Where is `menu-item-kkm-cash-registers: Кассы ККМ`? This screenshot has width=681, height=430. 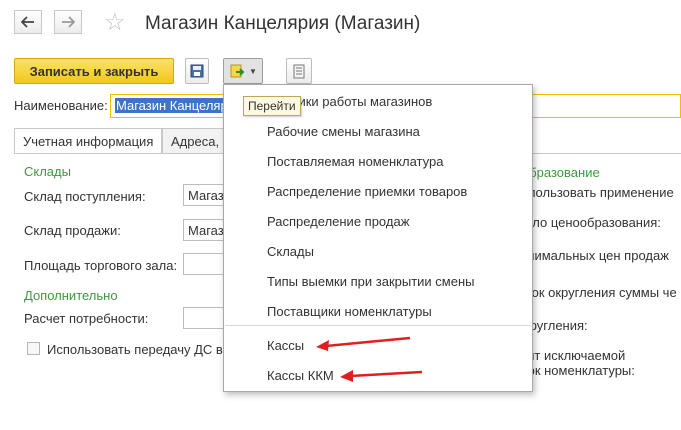 menu-item-kkm-cash-registers: Кассы ККМ is located at coordinates (300, 375).